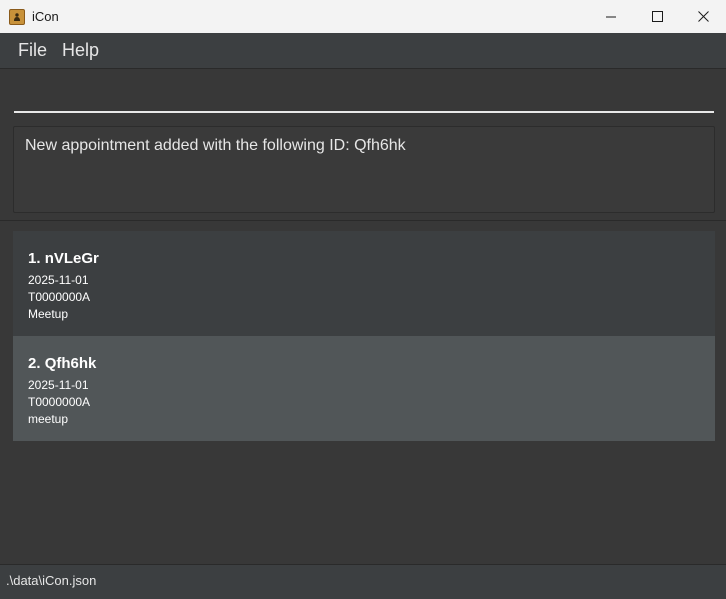 The height and width of the screenshot is (599, 726). Describe the element at coordinates (48, 314) in the screenshot. I see `appointment-description: Meetup` at that location.